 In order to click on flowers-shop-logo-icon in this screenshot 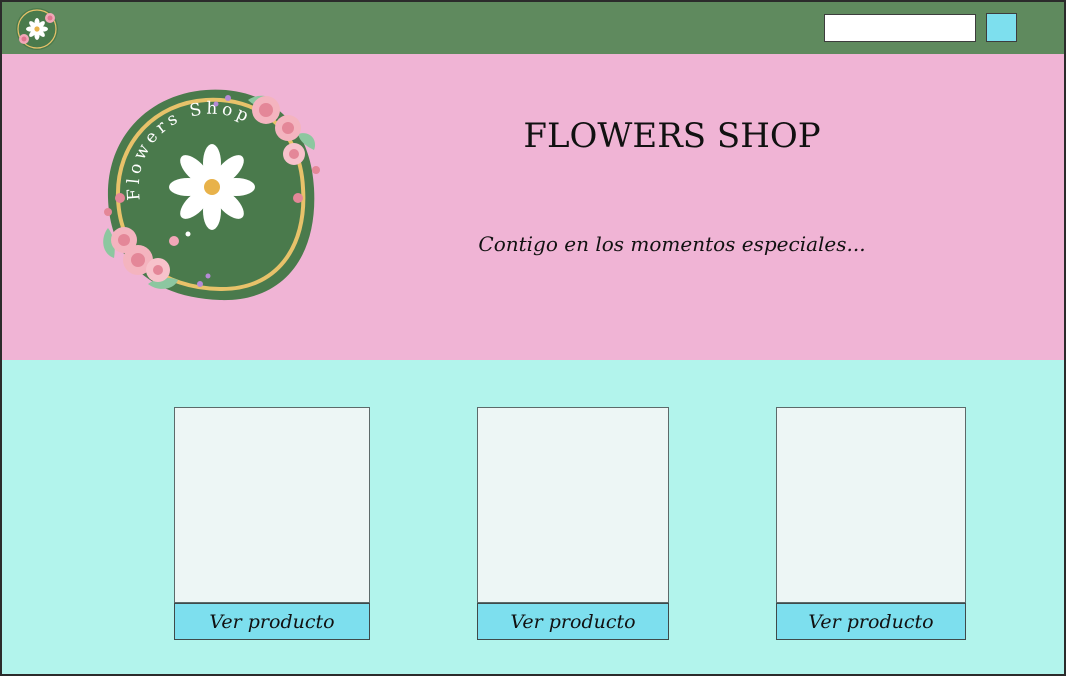, I will do `click(37, 29)`.